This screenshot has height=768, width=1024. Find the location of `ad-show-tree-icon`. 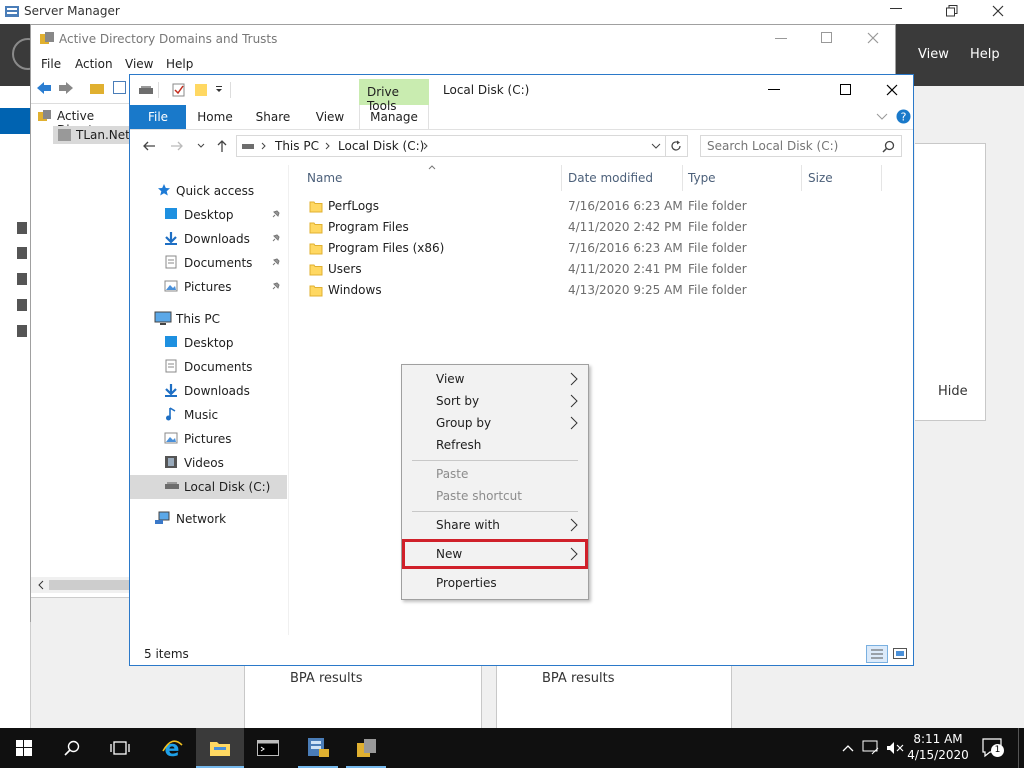

ad-show-tree-icon is located at coordinates (120, 88).